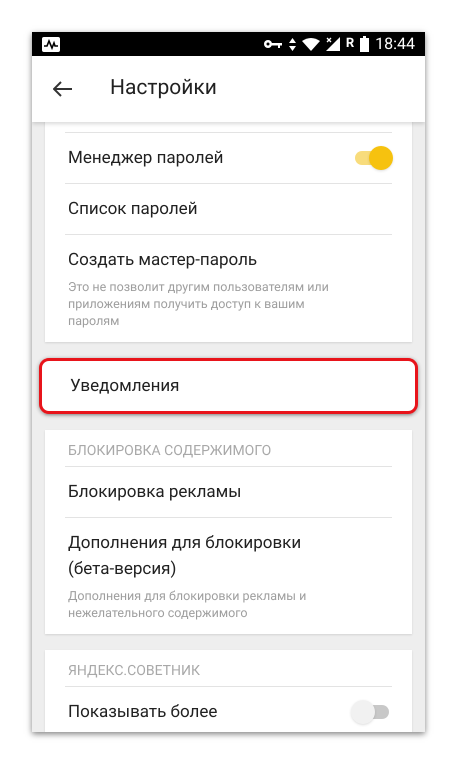 The image size is (457, 764). I want to click on setting-label: Дополнения для блокировки (бета-версия), so click(185, 556).